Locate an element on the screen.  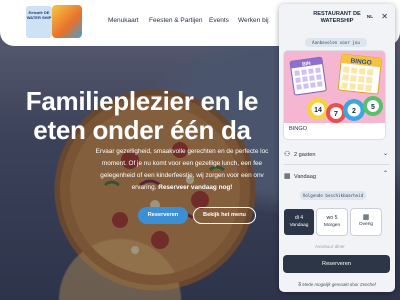
language-selector: NL is located at coordinates (370, 16).